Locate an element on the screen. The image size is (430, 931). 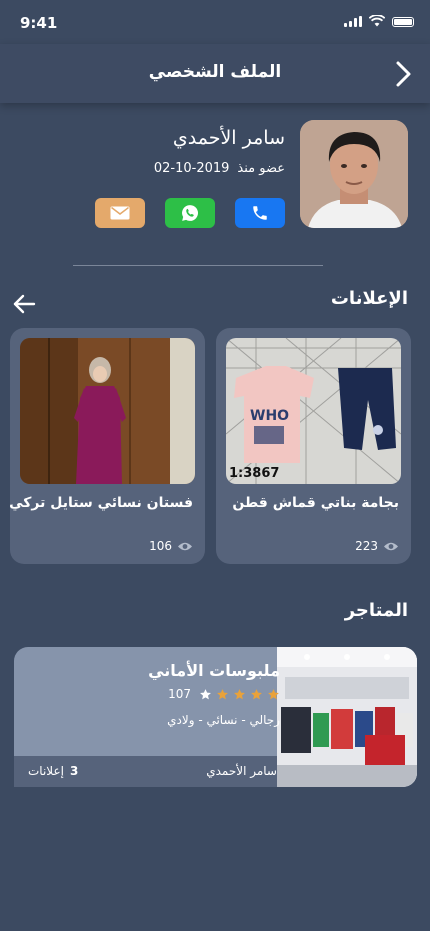
svg-text: WHO is located at coordinates (269, 416).